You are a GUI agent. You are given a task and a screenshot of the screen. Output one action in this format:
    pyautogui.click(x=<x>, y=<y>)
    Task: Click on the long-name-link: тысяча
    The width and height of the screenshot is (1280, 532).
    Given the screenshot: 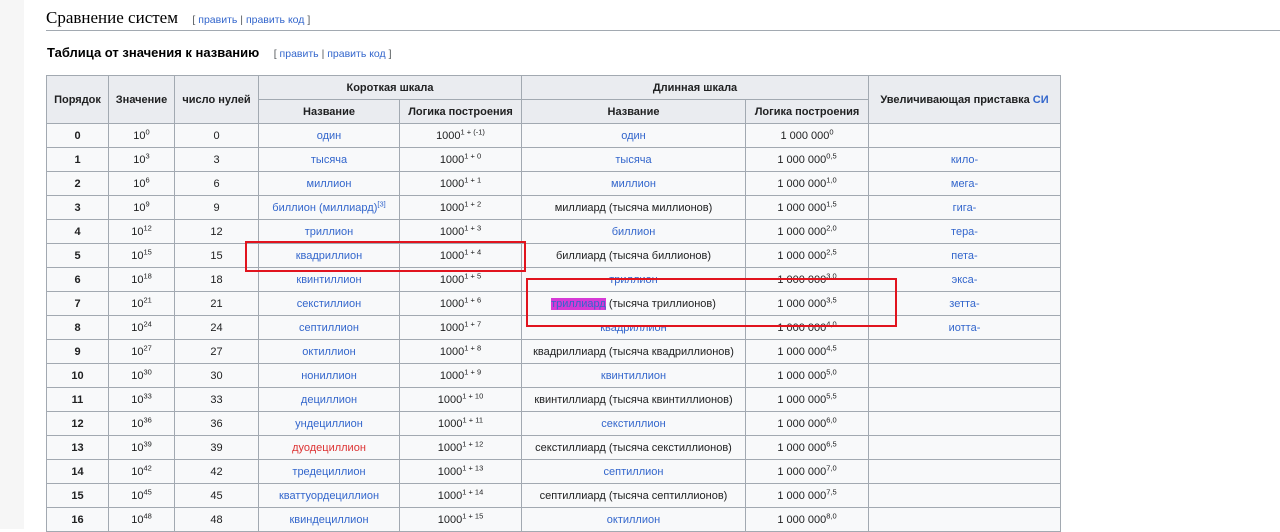 What is the action you would take?
    pyautogui.click(x=633, y=160)
    